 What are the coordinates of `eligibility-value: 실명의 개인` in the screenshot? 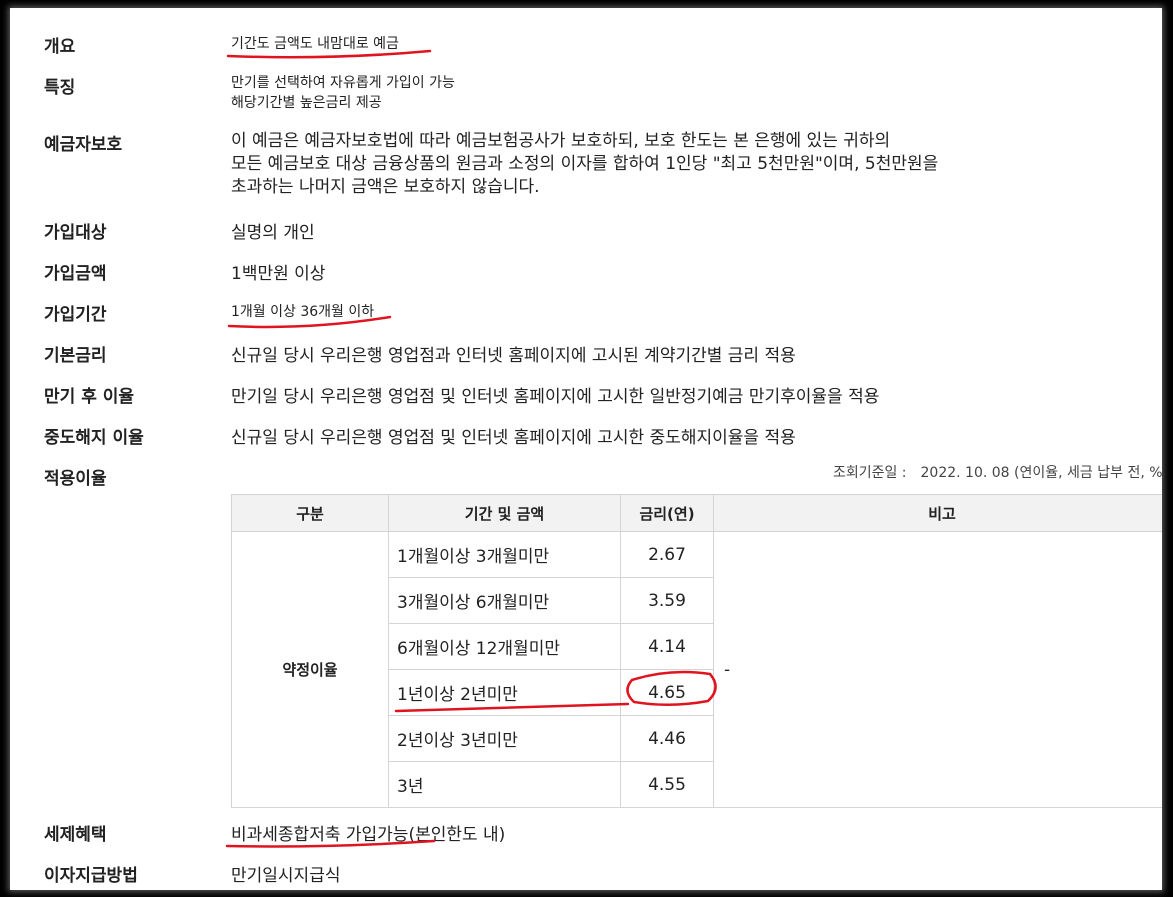 It's located at (273, 233).